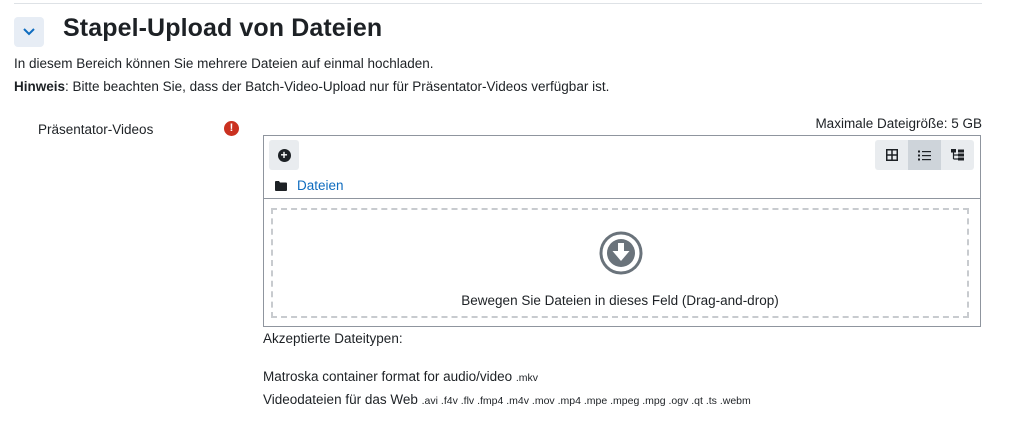 The width and height of the screenshot is (1024, 425). I want to click on plus-circle-icon: +, so click(284, 155).